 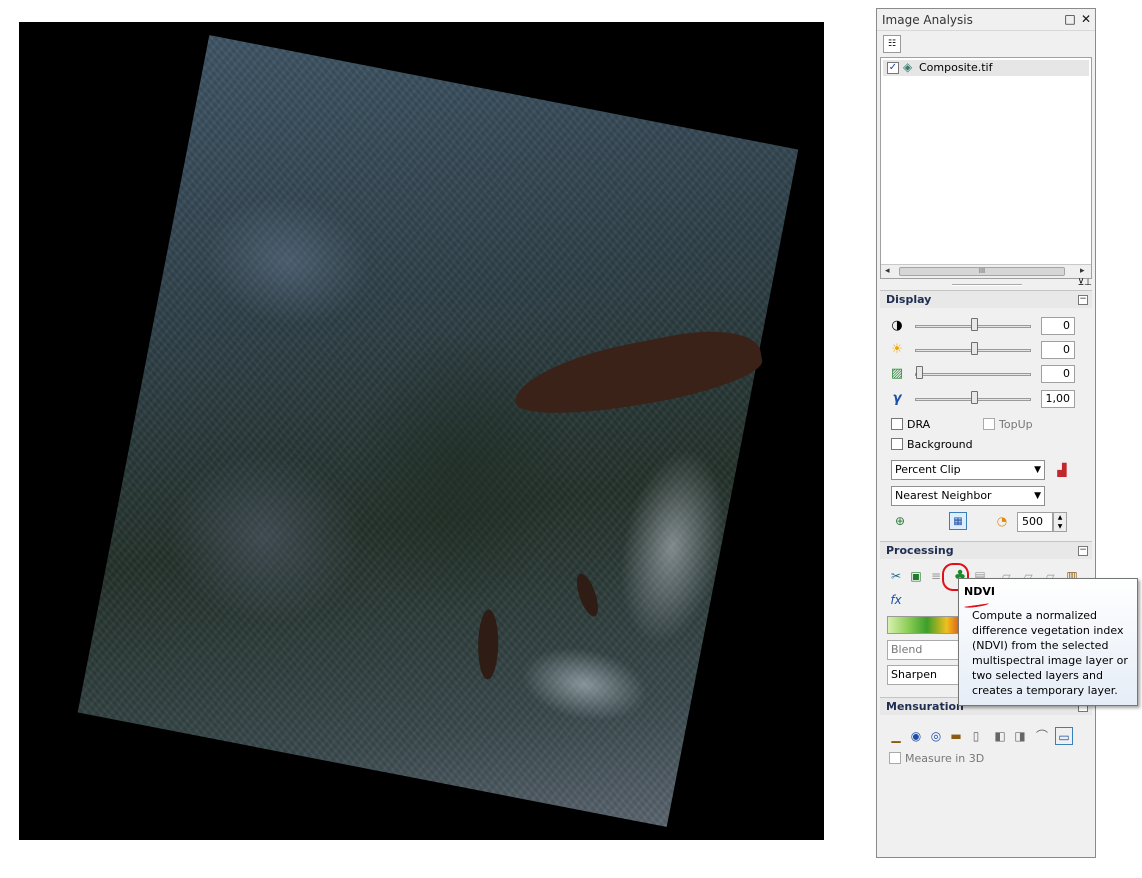 I want to click on restore-button: □, so click(x=1070, y=19).